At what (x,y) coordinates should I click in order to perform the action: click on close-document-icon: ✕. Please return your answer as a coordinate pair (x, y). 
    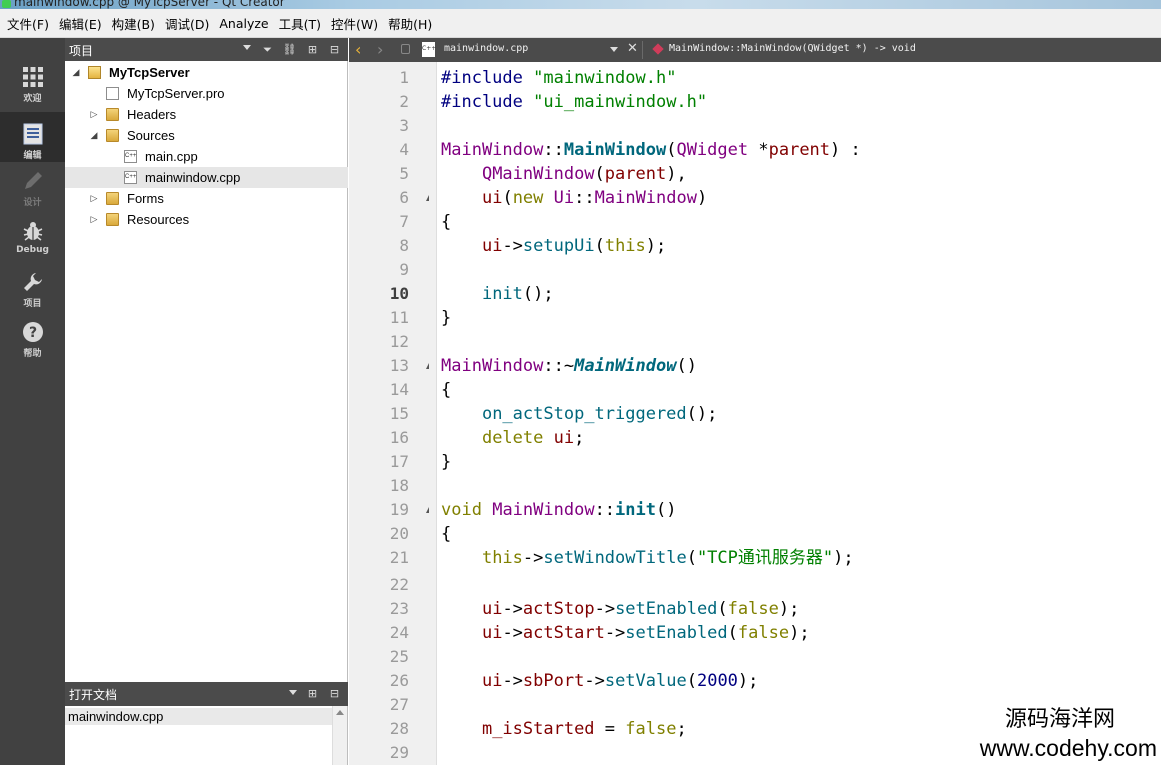
    Looking at the image, I should click on (632, 48).